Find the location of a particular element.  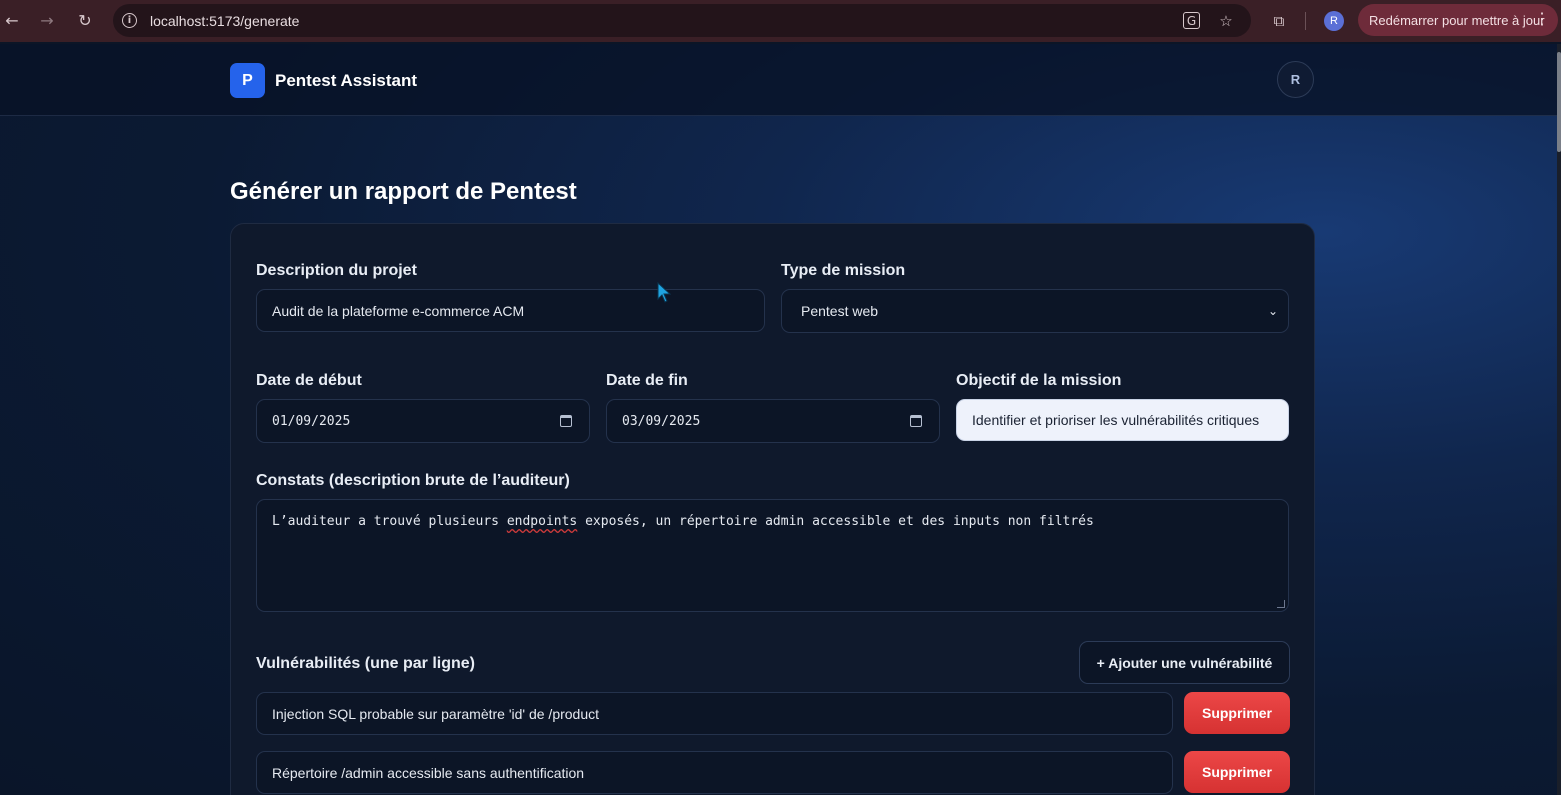

findings-text-start: L’auditeur a trouvé plusieurs is located at coordinates (389, 521).